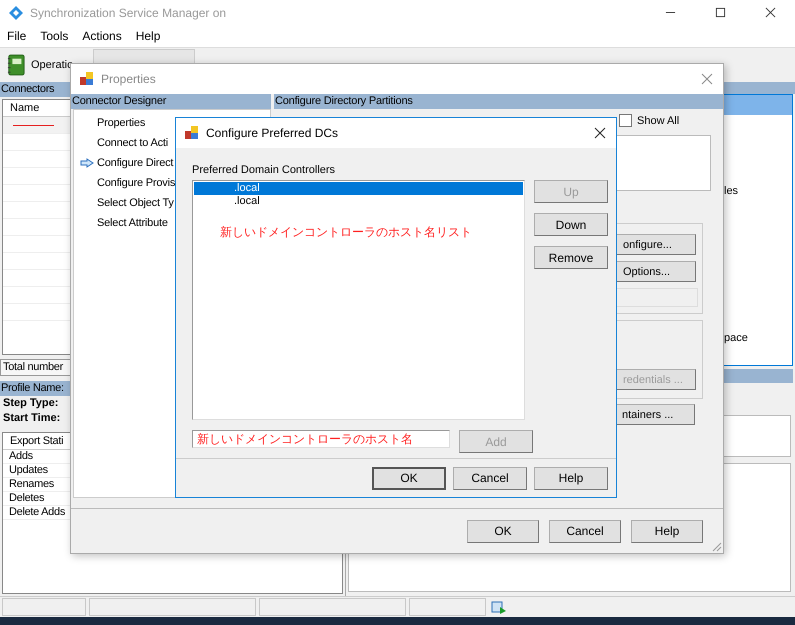  Describe the element at coordinates (32, 418) in the screenshot. I see `profile-field-label: Start Time:` at that location.